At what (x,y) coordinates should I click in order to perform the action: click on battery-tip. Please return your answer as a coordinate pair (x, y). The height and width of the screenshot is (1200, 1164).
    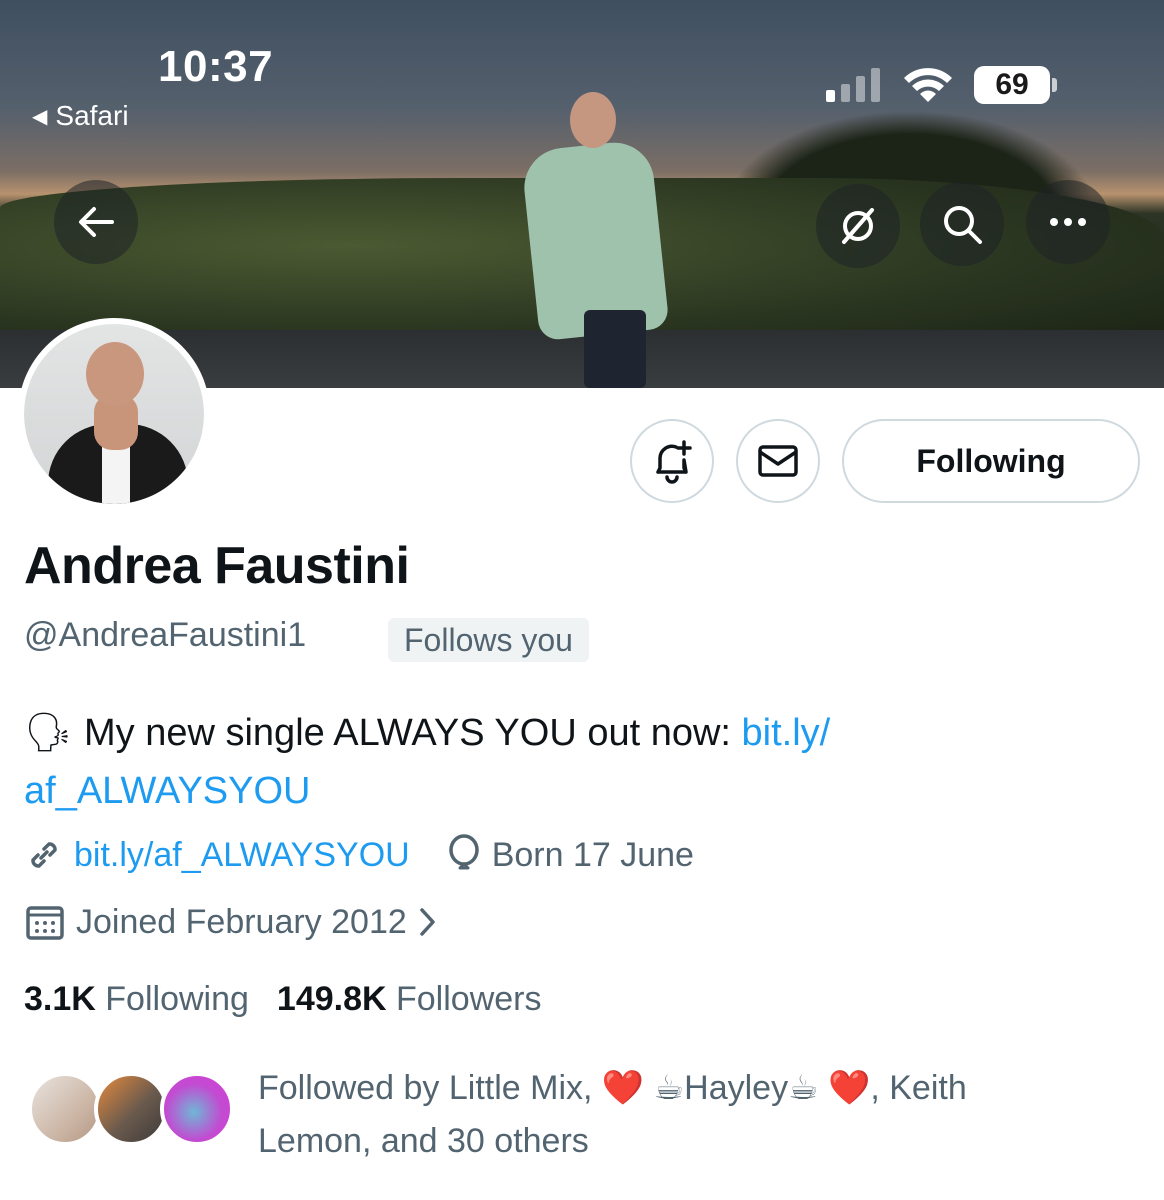
    Looking at the image, I should click on (1054, 85).